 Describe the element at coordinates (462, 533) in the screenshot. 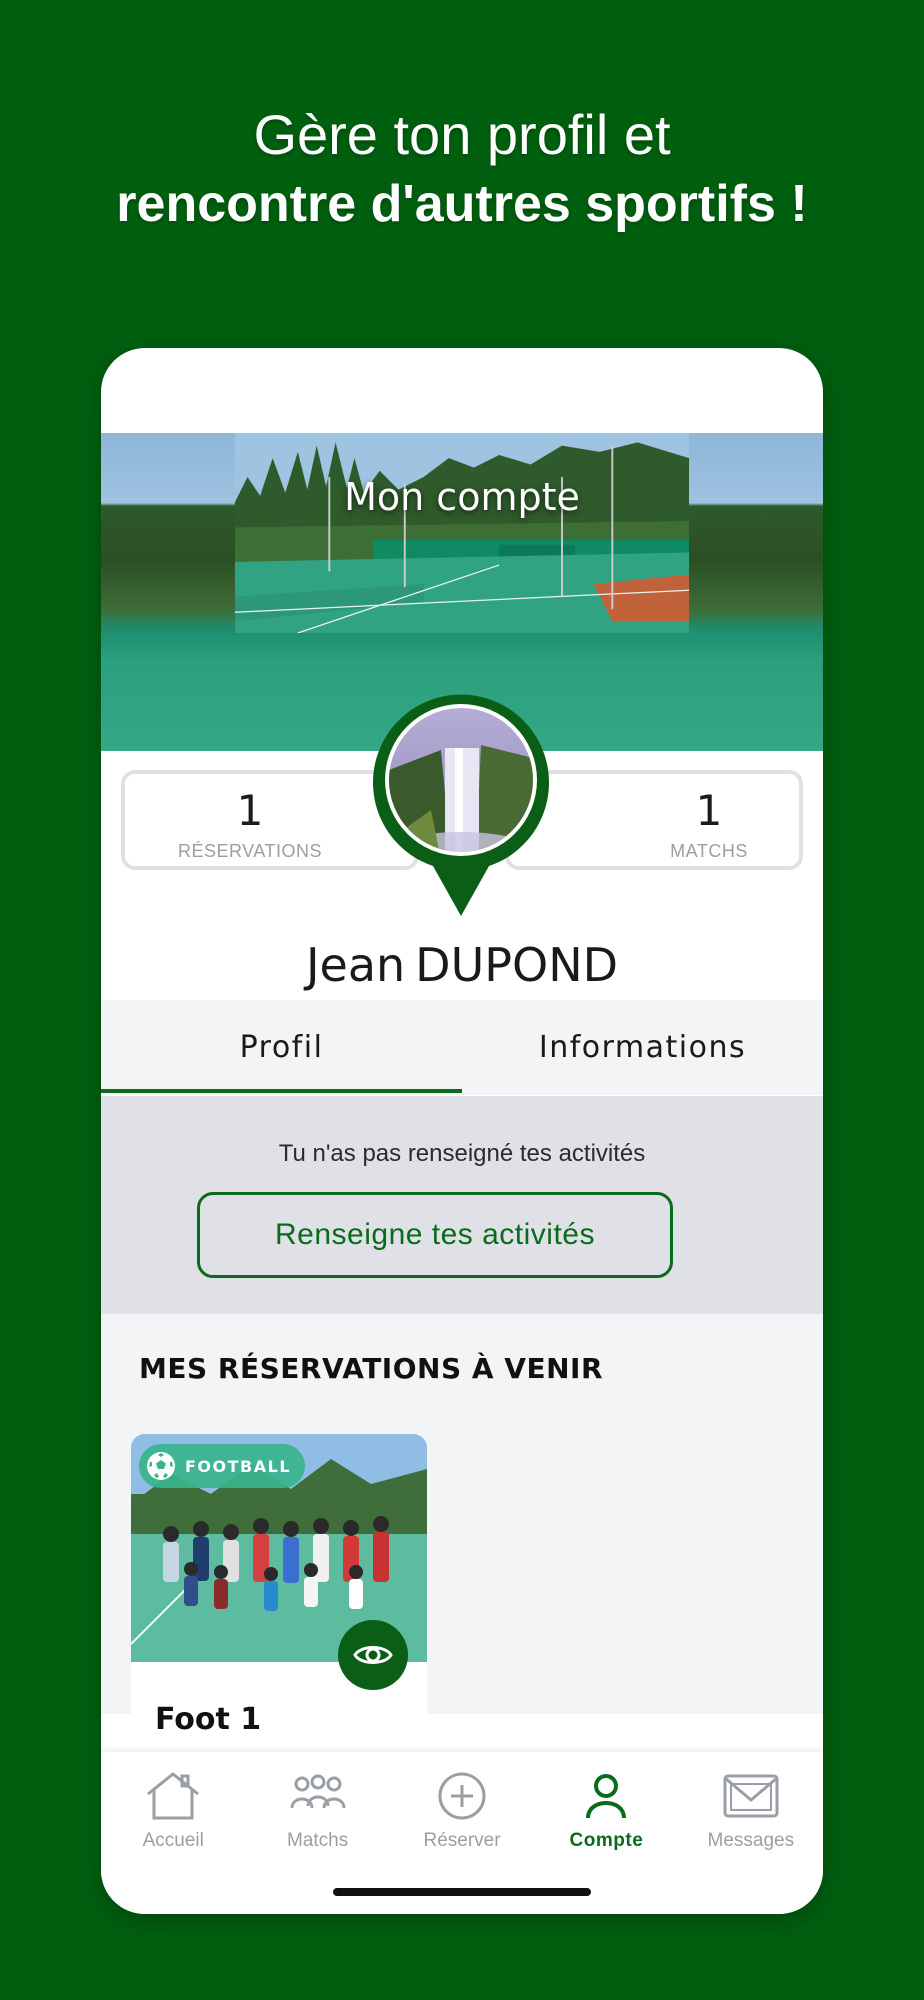

I see `tennis-court-illustration` at that location.